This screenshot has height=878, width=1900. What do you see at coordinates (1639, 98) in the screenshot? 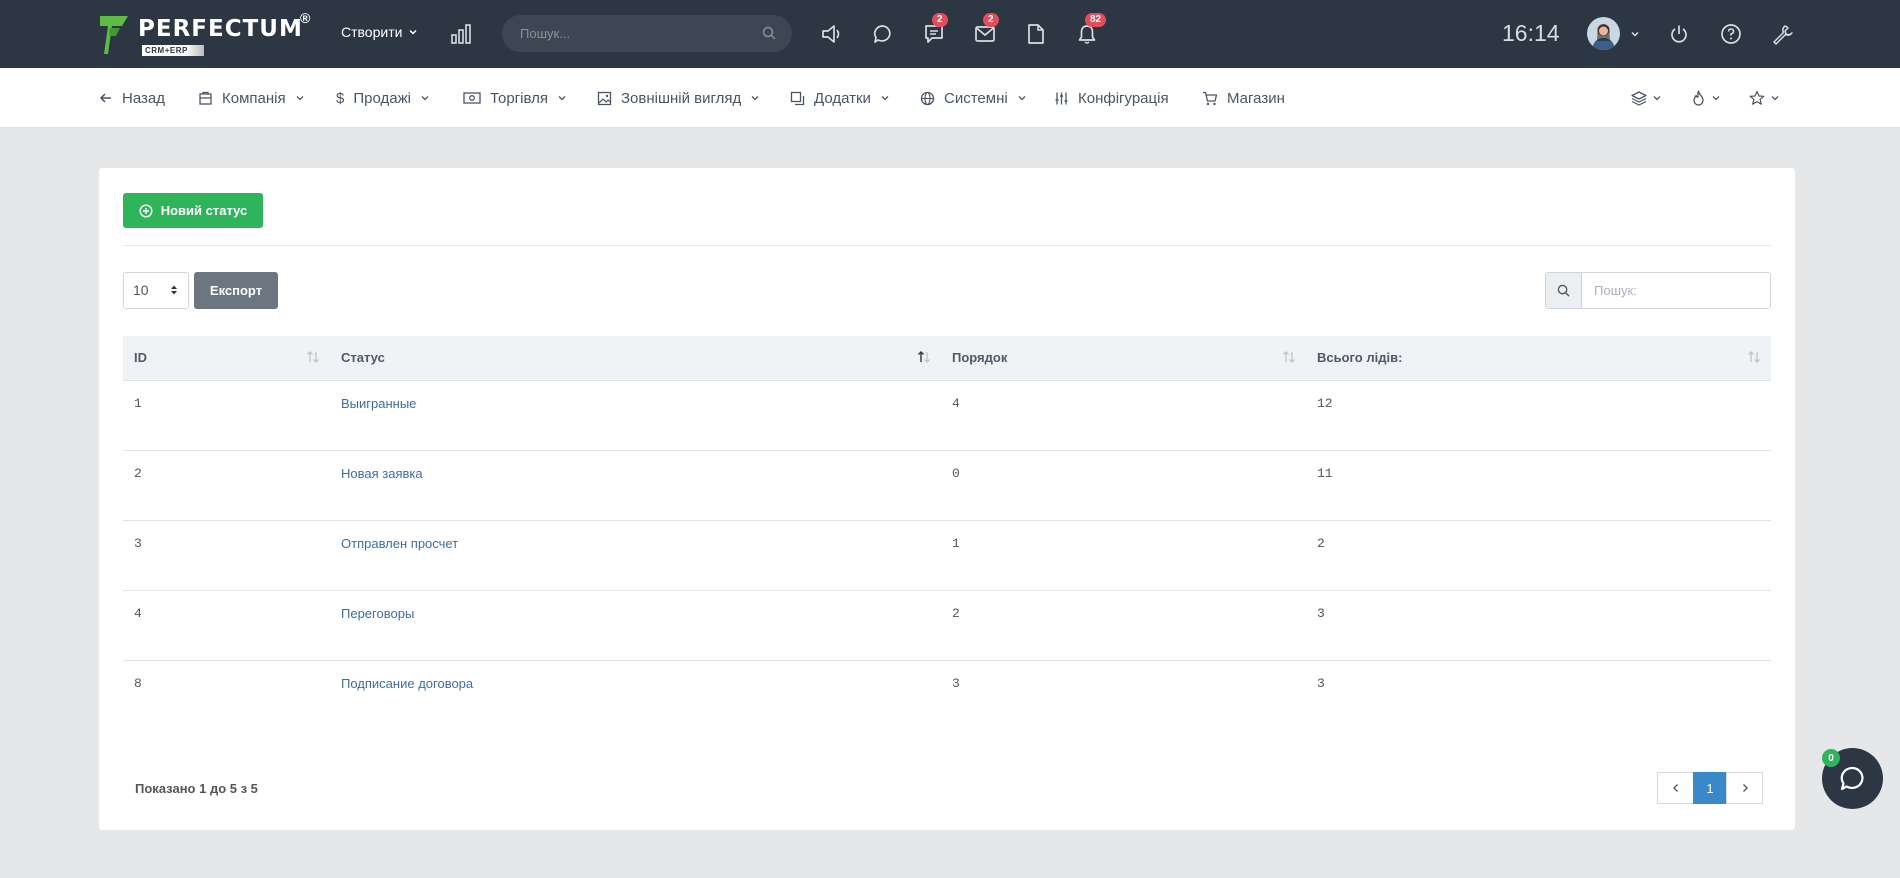
I see `layers-icon` at bounding box center [1639, 98].